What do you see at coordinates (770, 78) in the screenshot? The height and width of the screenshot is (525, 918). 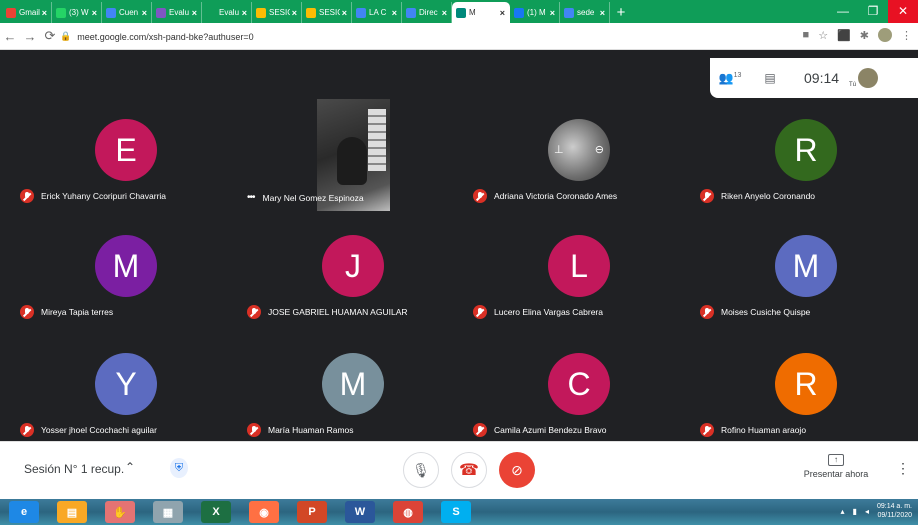 I see `chat-icon: ▤` at bounding box center [770, 78].